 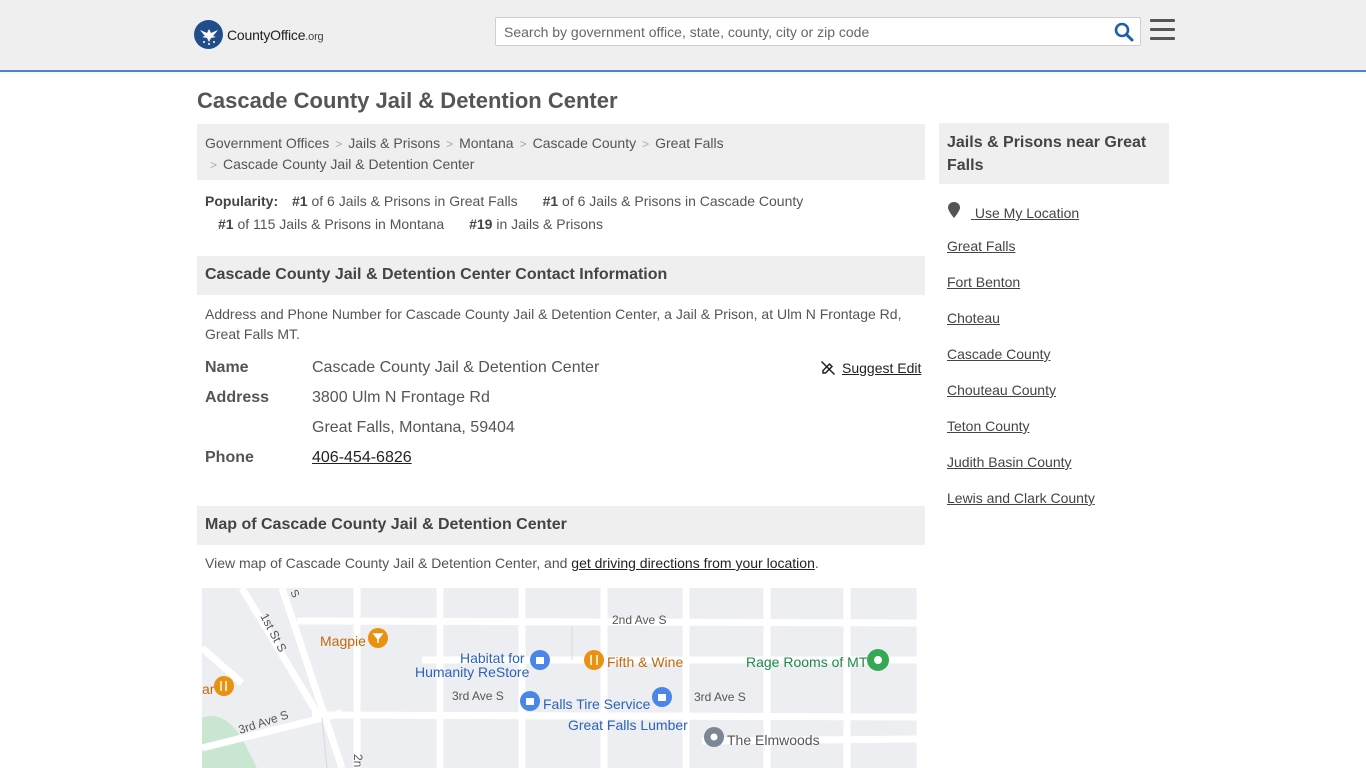 I want to click on sidebar-link-choteau: Choteau, so click(x=1057, y=326).